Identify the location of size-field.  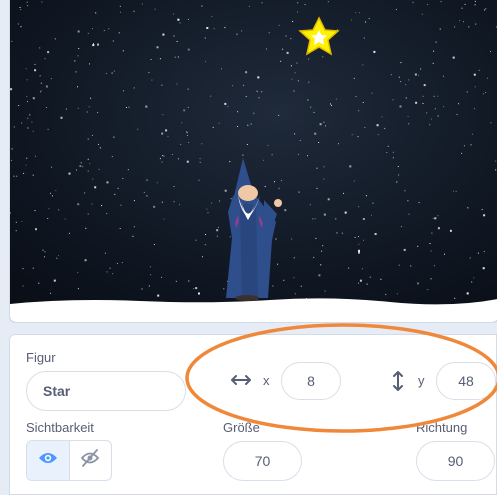
(262, 461).